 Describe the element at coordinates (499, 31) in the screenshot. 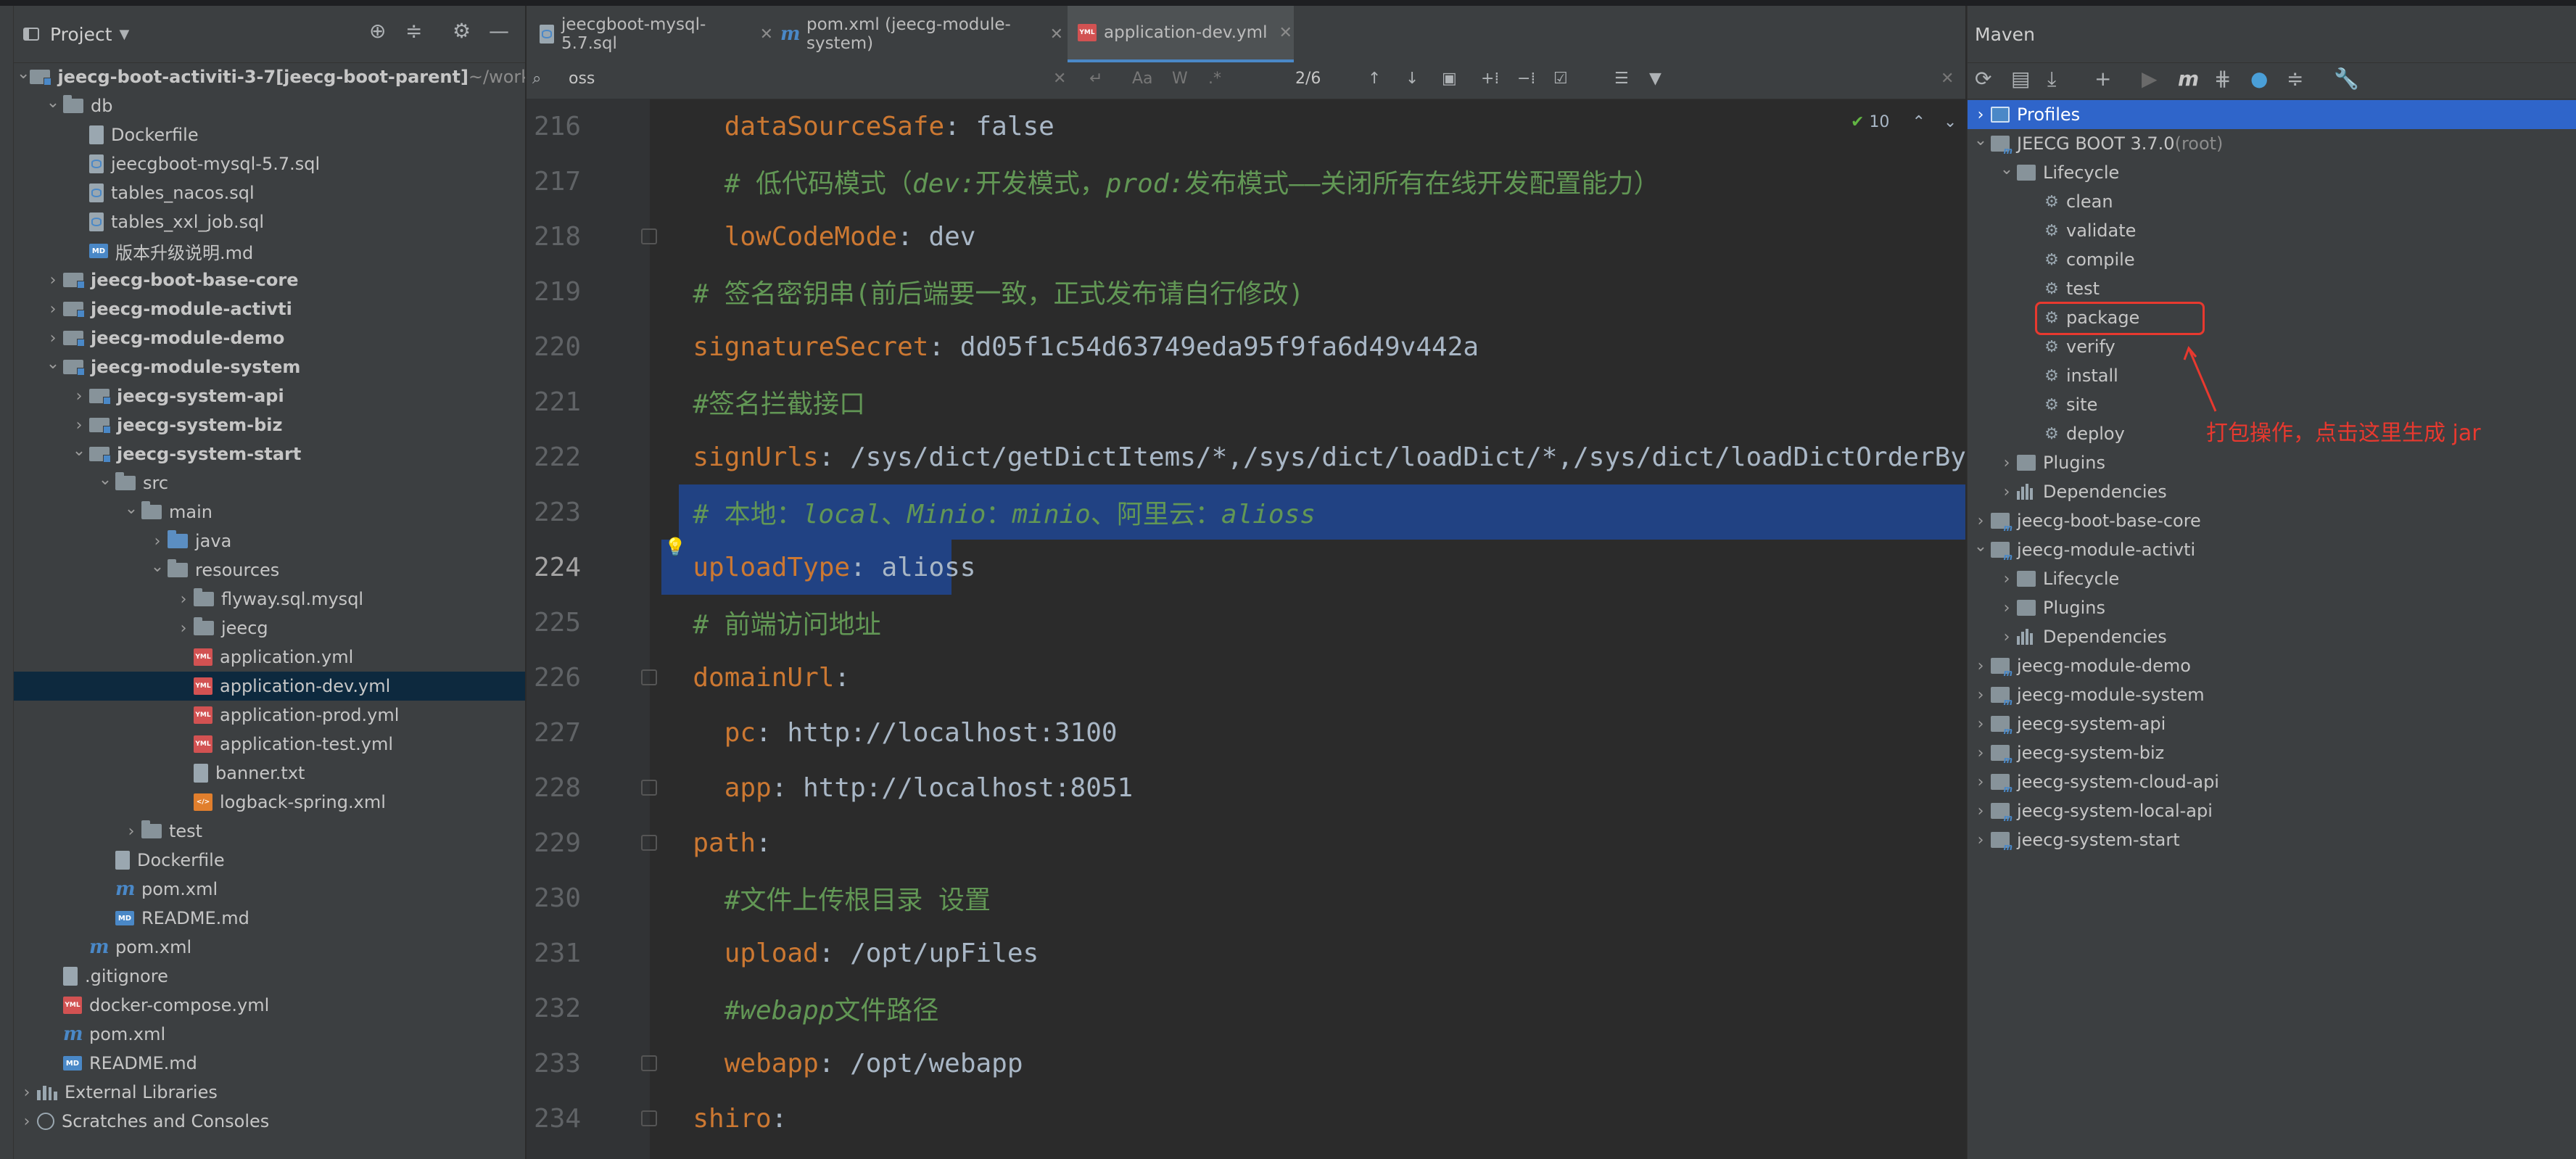

I see `hide-icon: —` at that location.